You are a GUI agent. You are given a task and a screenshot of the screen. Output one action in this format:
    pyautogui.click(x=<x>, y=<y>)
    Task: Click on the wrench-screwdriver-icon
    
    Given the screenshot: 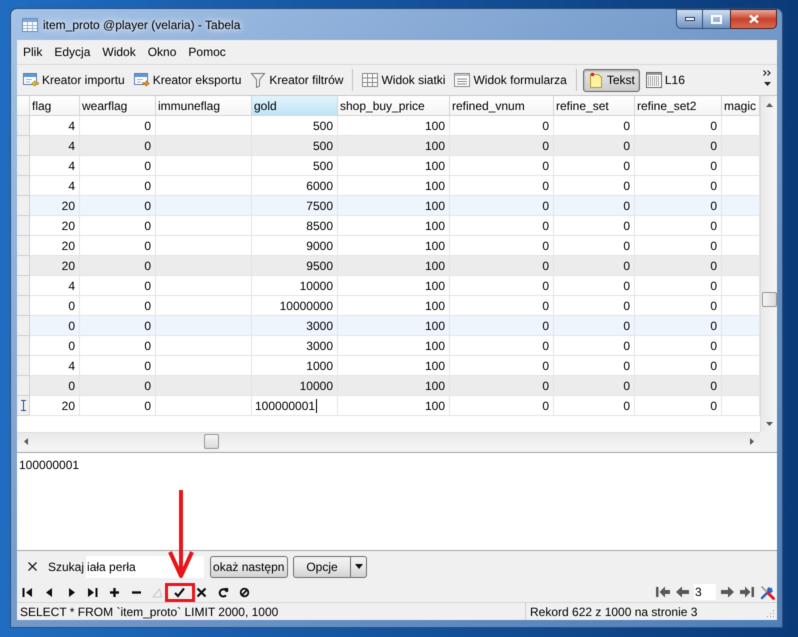 What is the action you would take?
    pyautogui.click(x=767, y=592)
    